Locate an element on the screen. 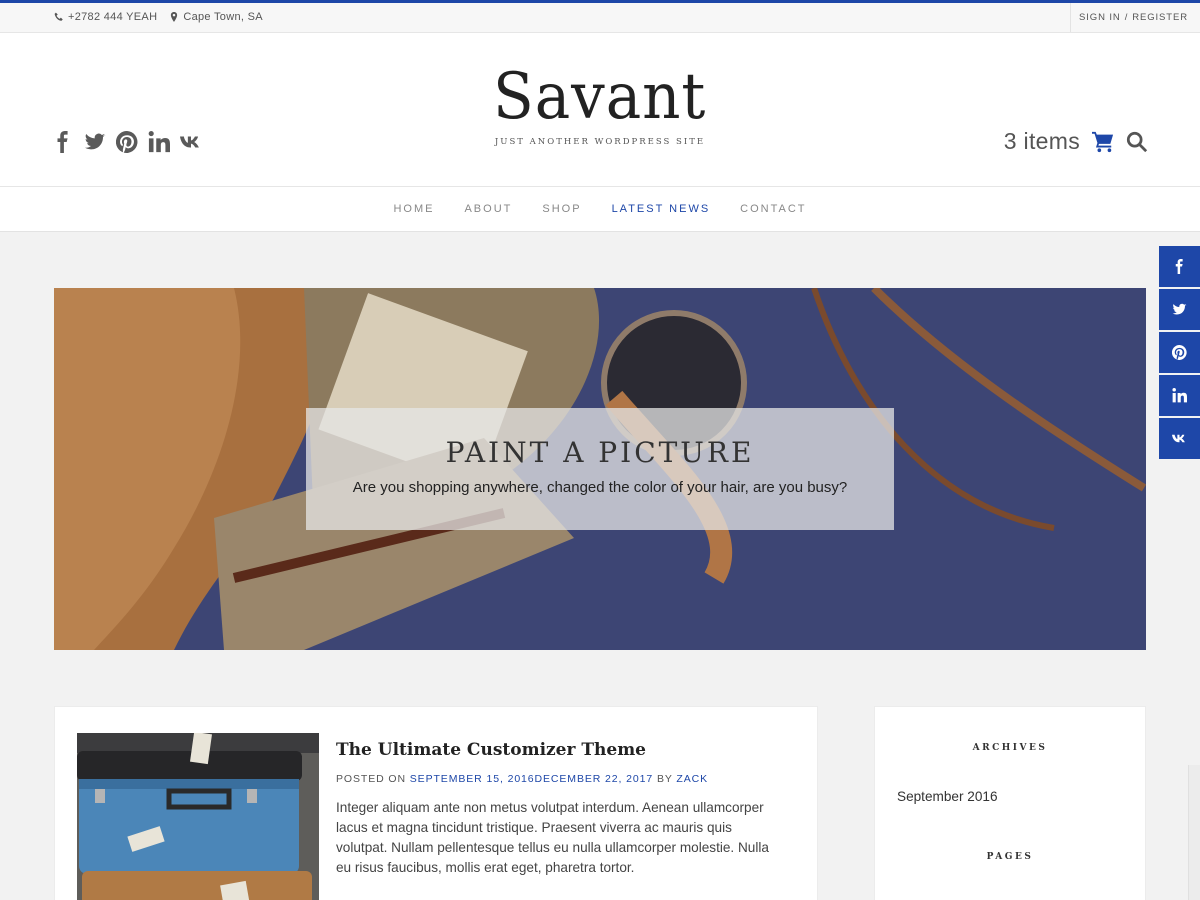 This screenshot has width=1200, height=900. post-date-link: SEPTEMBER 15, 2016DECEMBER 22, 2017 is located at coordinates (531, 779).